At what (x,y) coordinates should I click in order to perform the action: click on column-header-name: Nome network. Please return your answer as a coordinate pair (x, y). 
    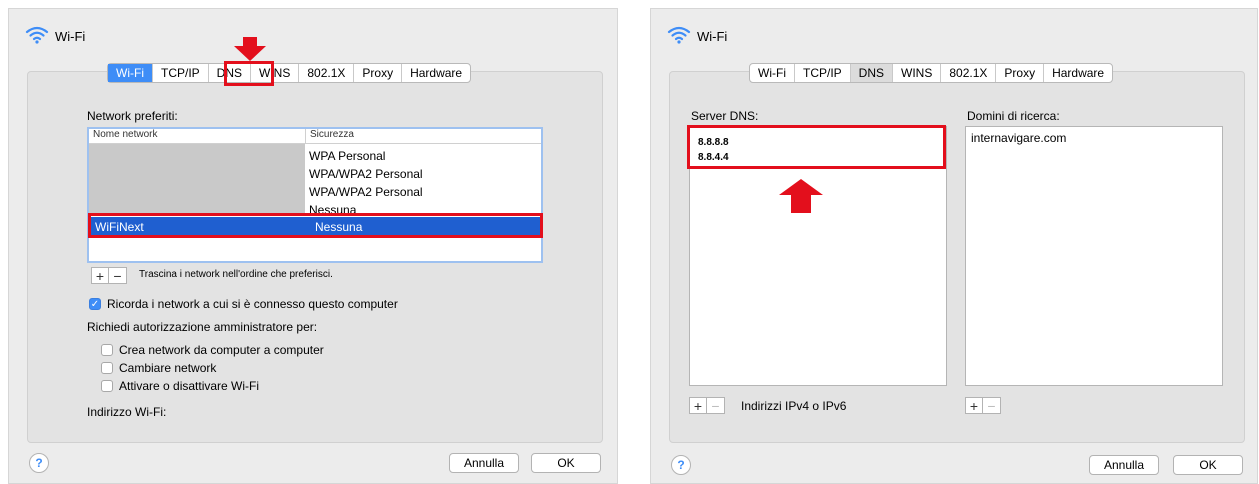
    Looking at the image, I should click on (197, 136).